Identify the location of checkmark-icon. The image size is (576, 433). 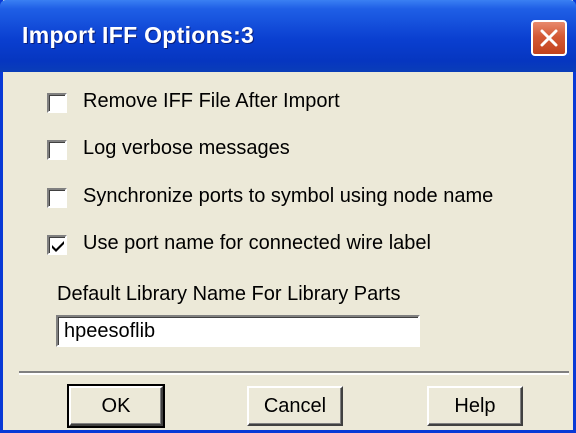
(58, 246).